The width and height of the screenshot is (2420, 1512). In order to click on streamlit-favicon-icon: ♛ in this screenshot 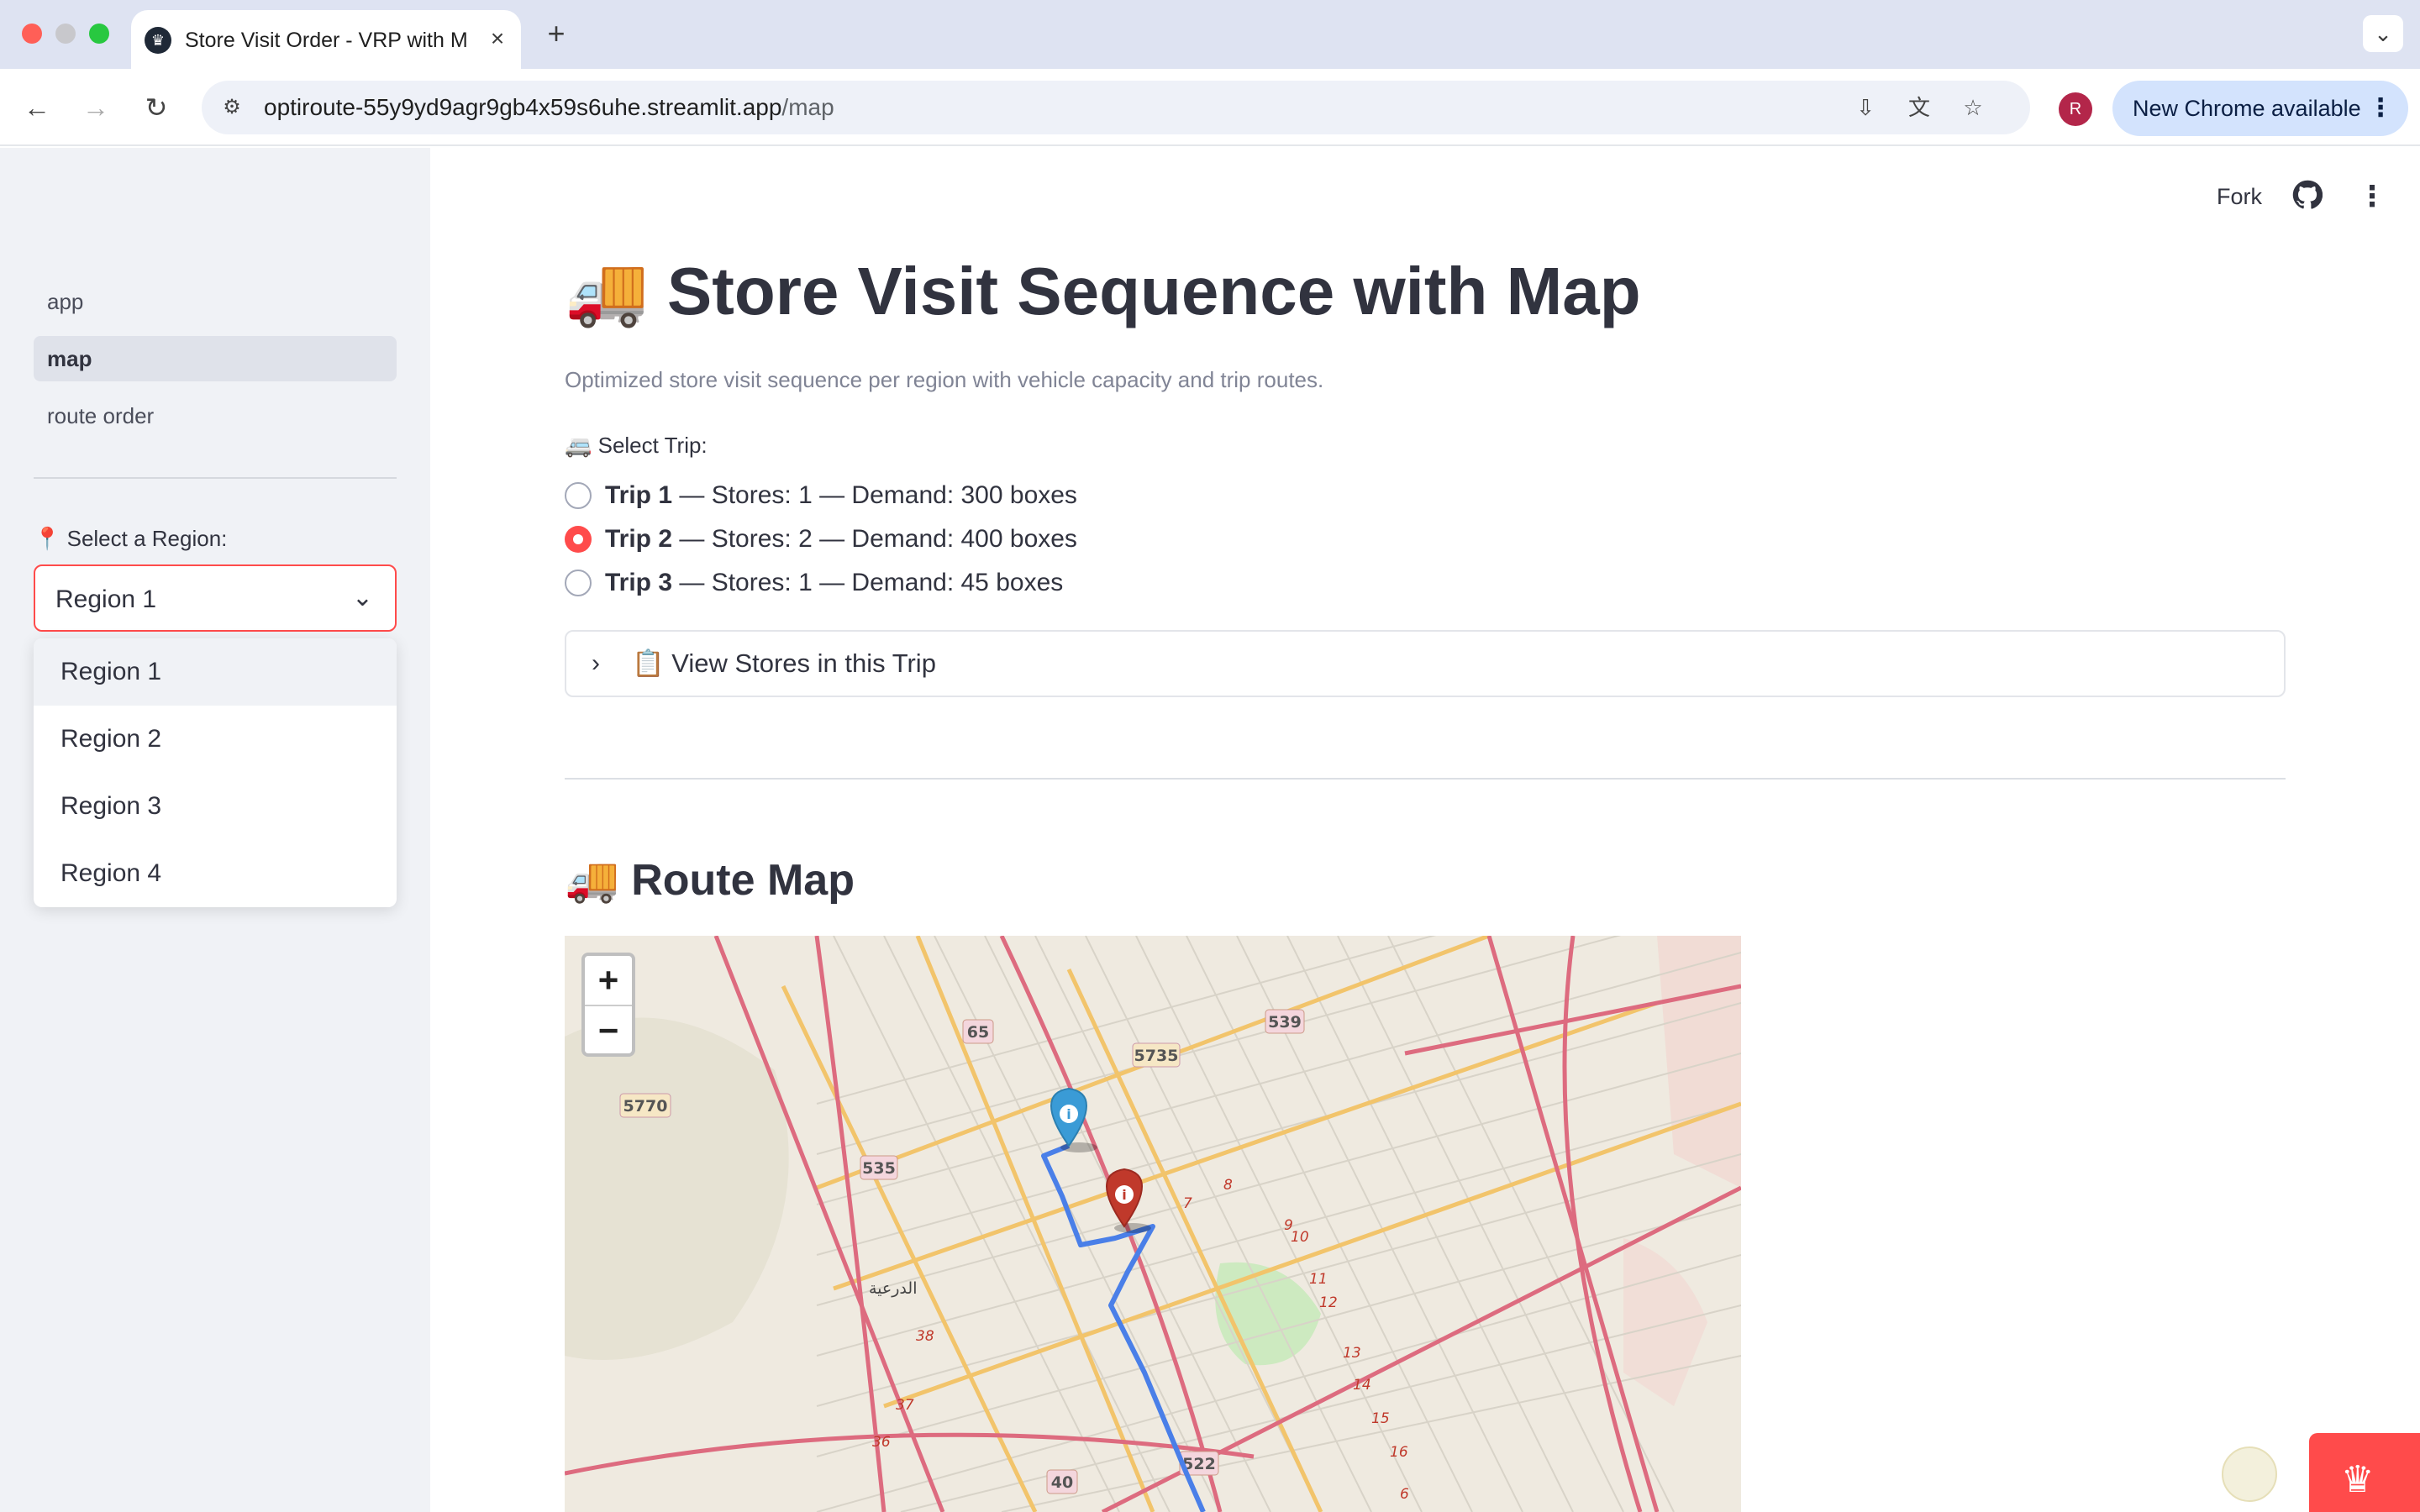, I will do `click(158, 40)`.